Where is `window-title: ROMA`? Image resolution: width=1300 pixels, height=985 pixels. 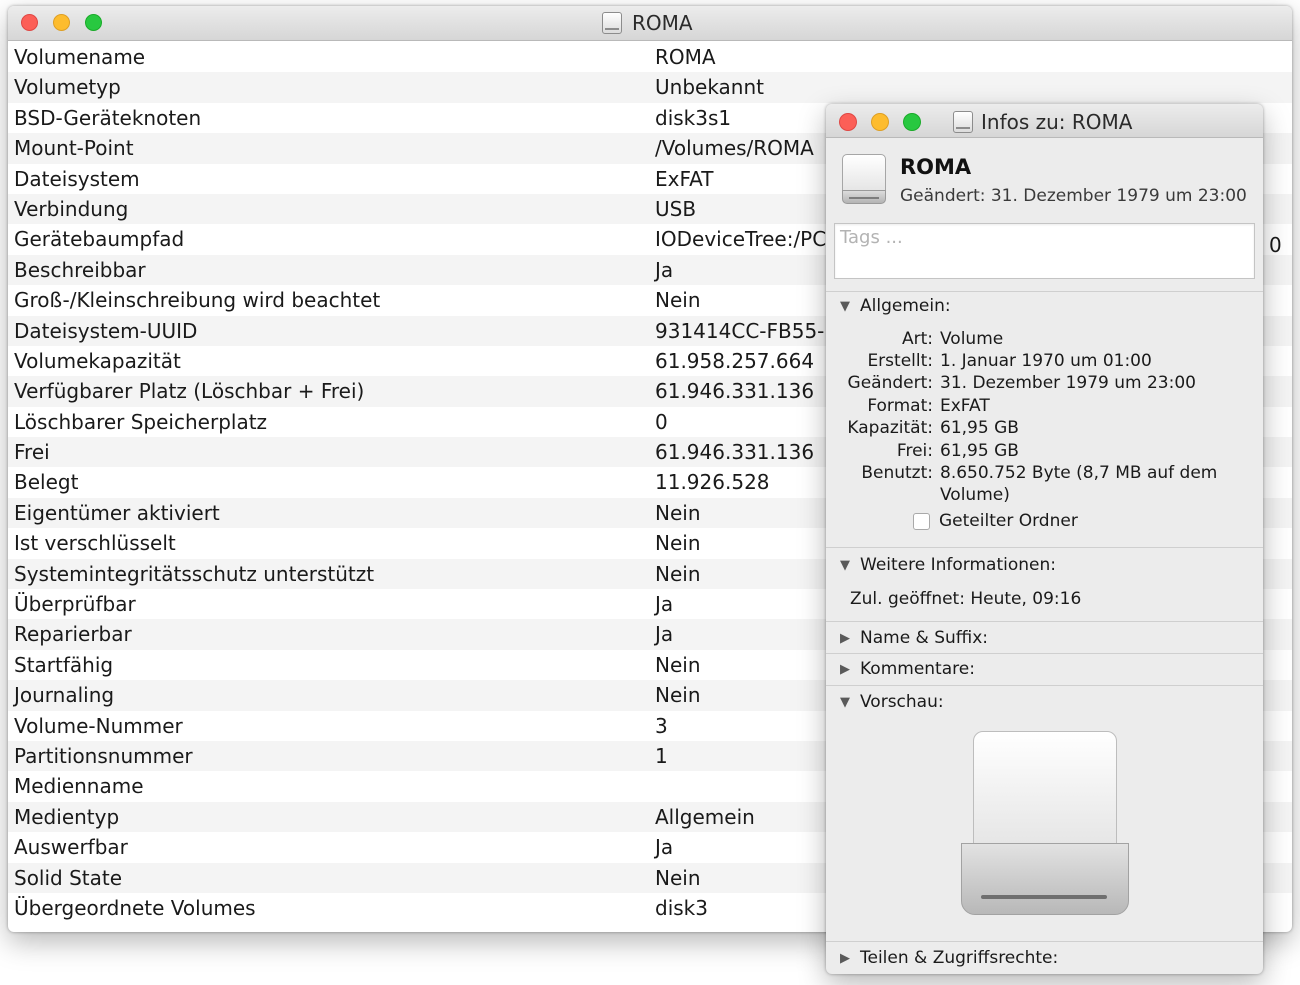
window-title: ROMA is located at coordinates (647, 23).